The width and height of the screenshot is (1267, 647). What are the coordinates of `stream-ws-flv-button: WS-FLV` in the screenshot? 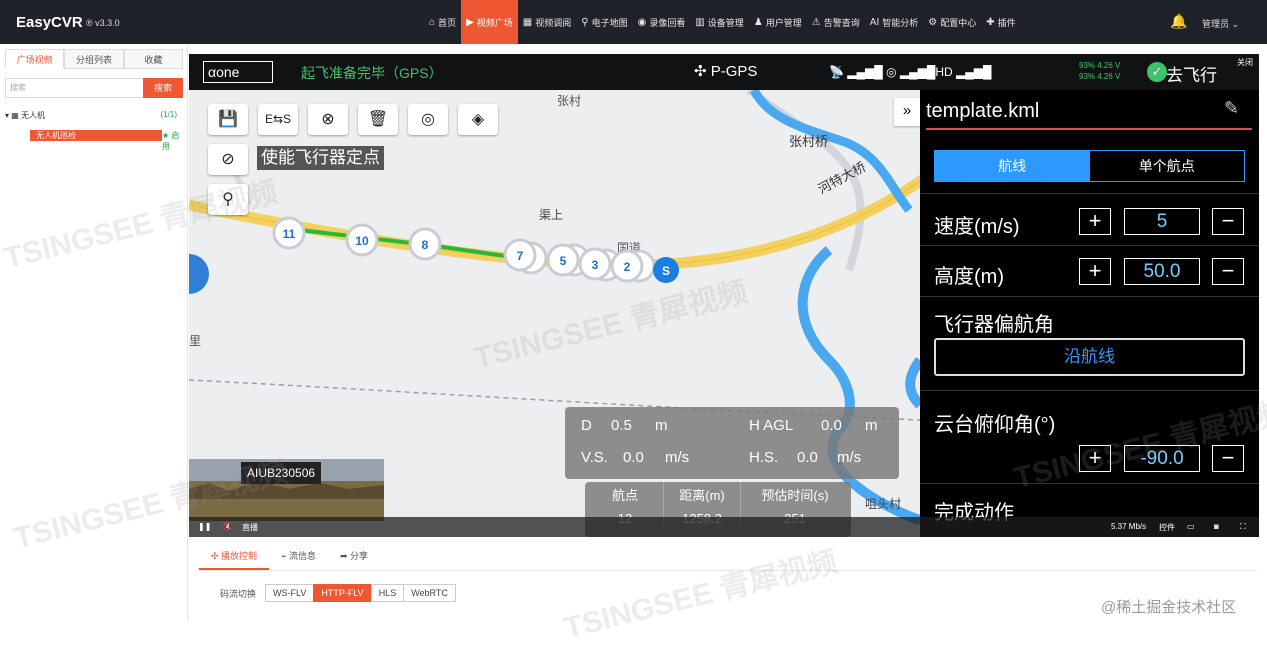 It's located at (290, 593).